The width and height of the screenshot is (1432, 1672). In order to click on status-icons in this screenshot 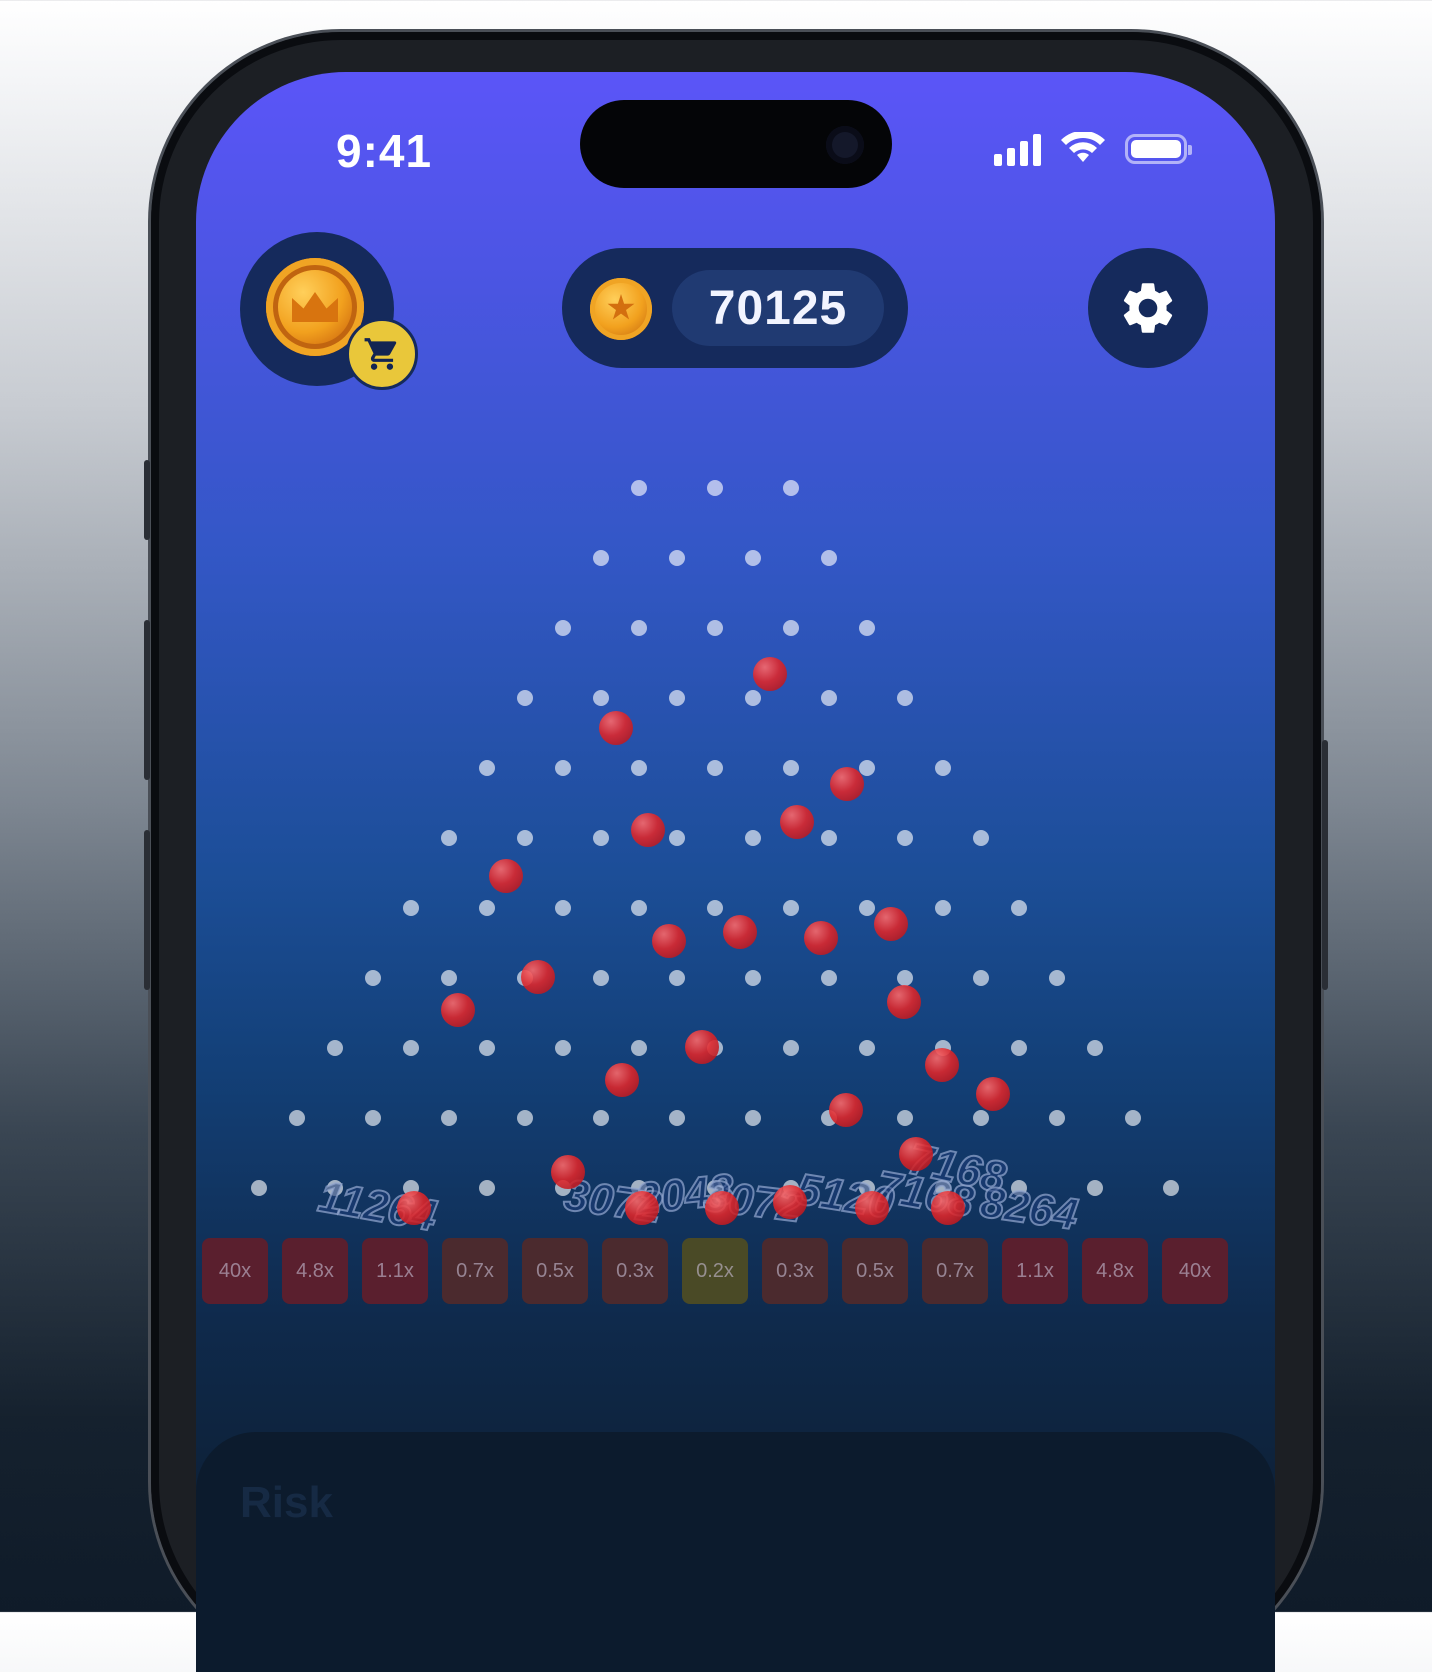, I will do `click(1093, 149)`.